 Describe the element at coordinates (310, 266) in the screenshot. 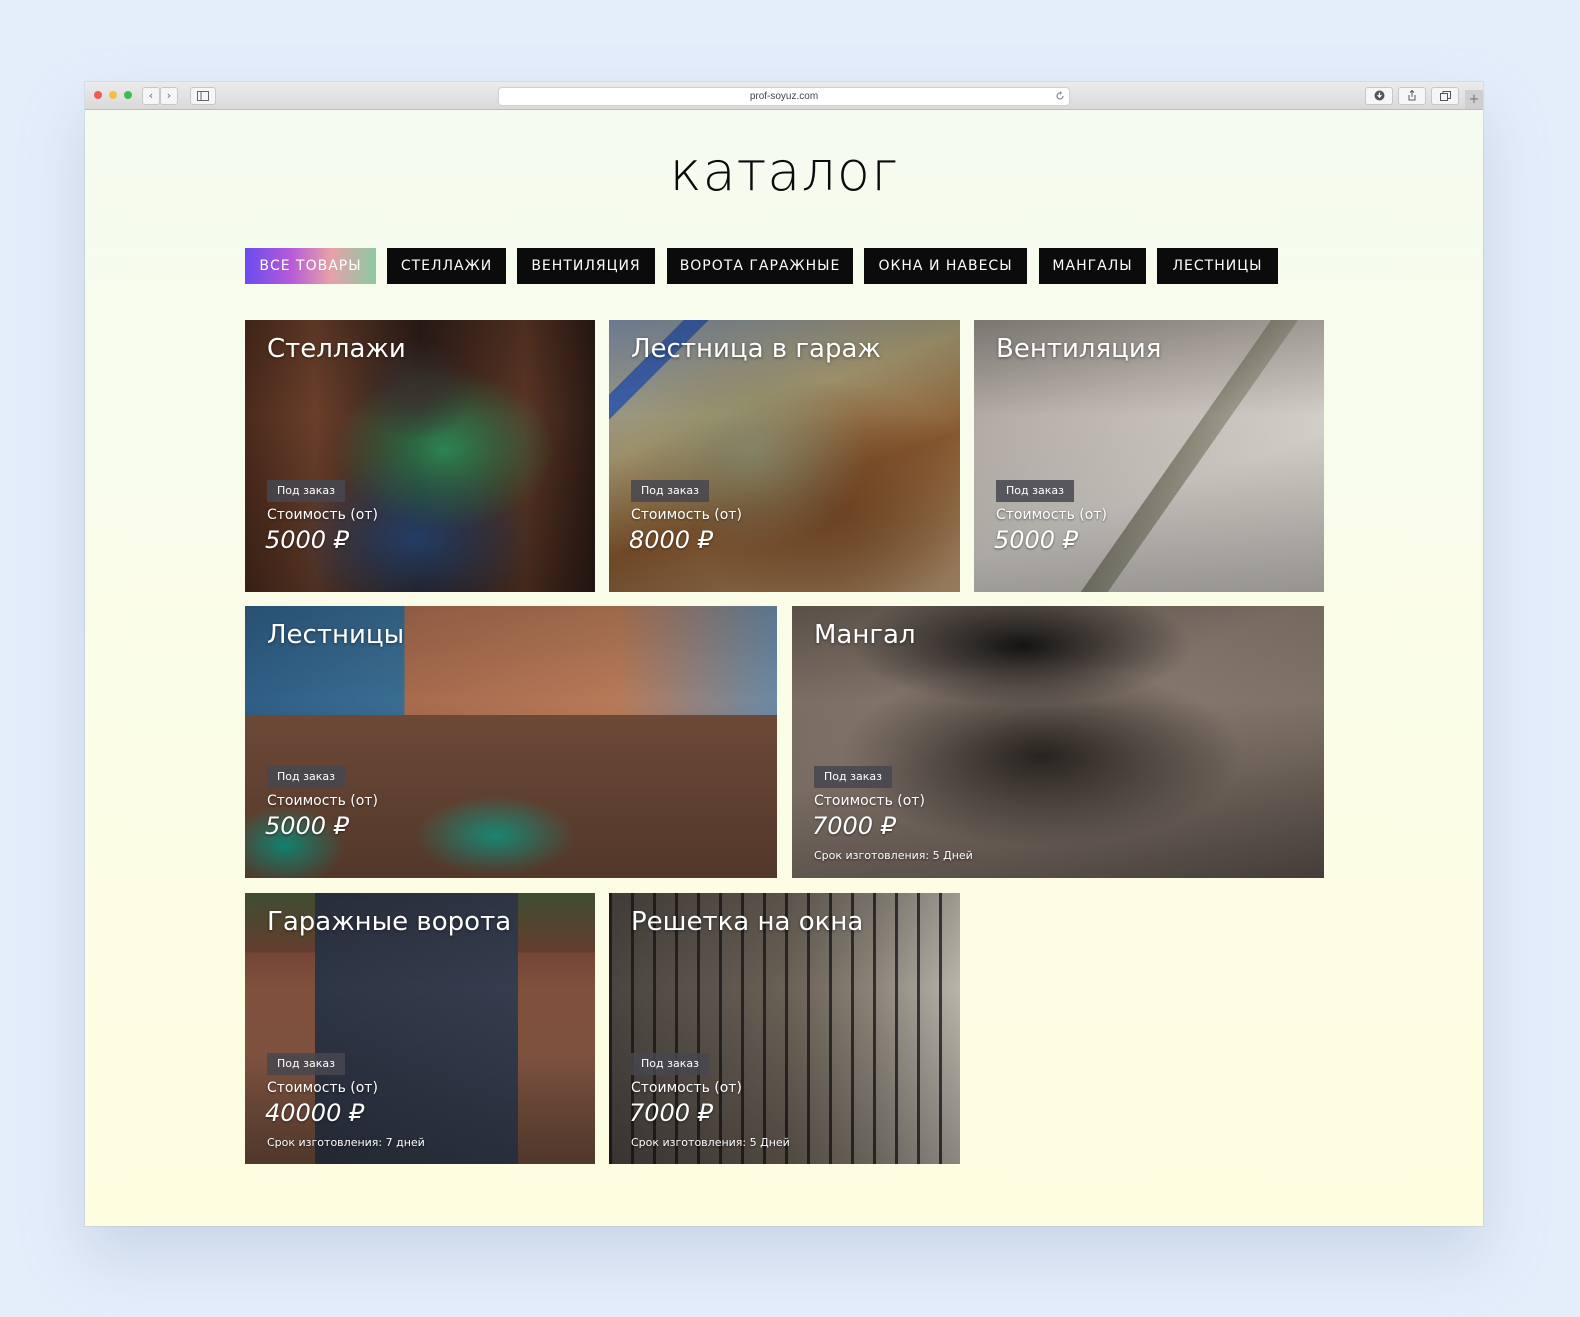

I see `filter-all-products: ВСЕ ТОВАРЫ` at that location.